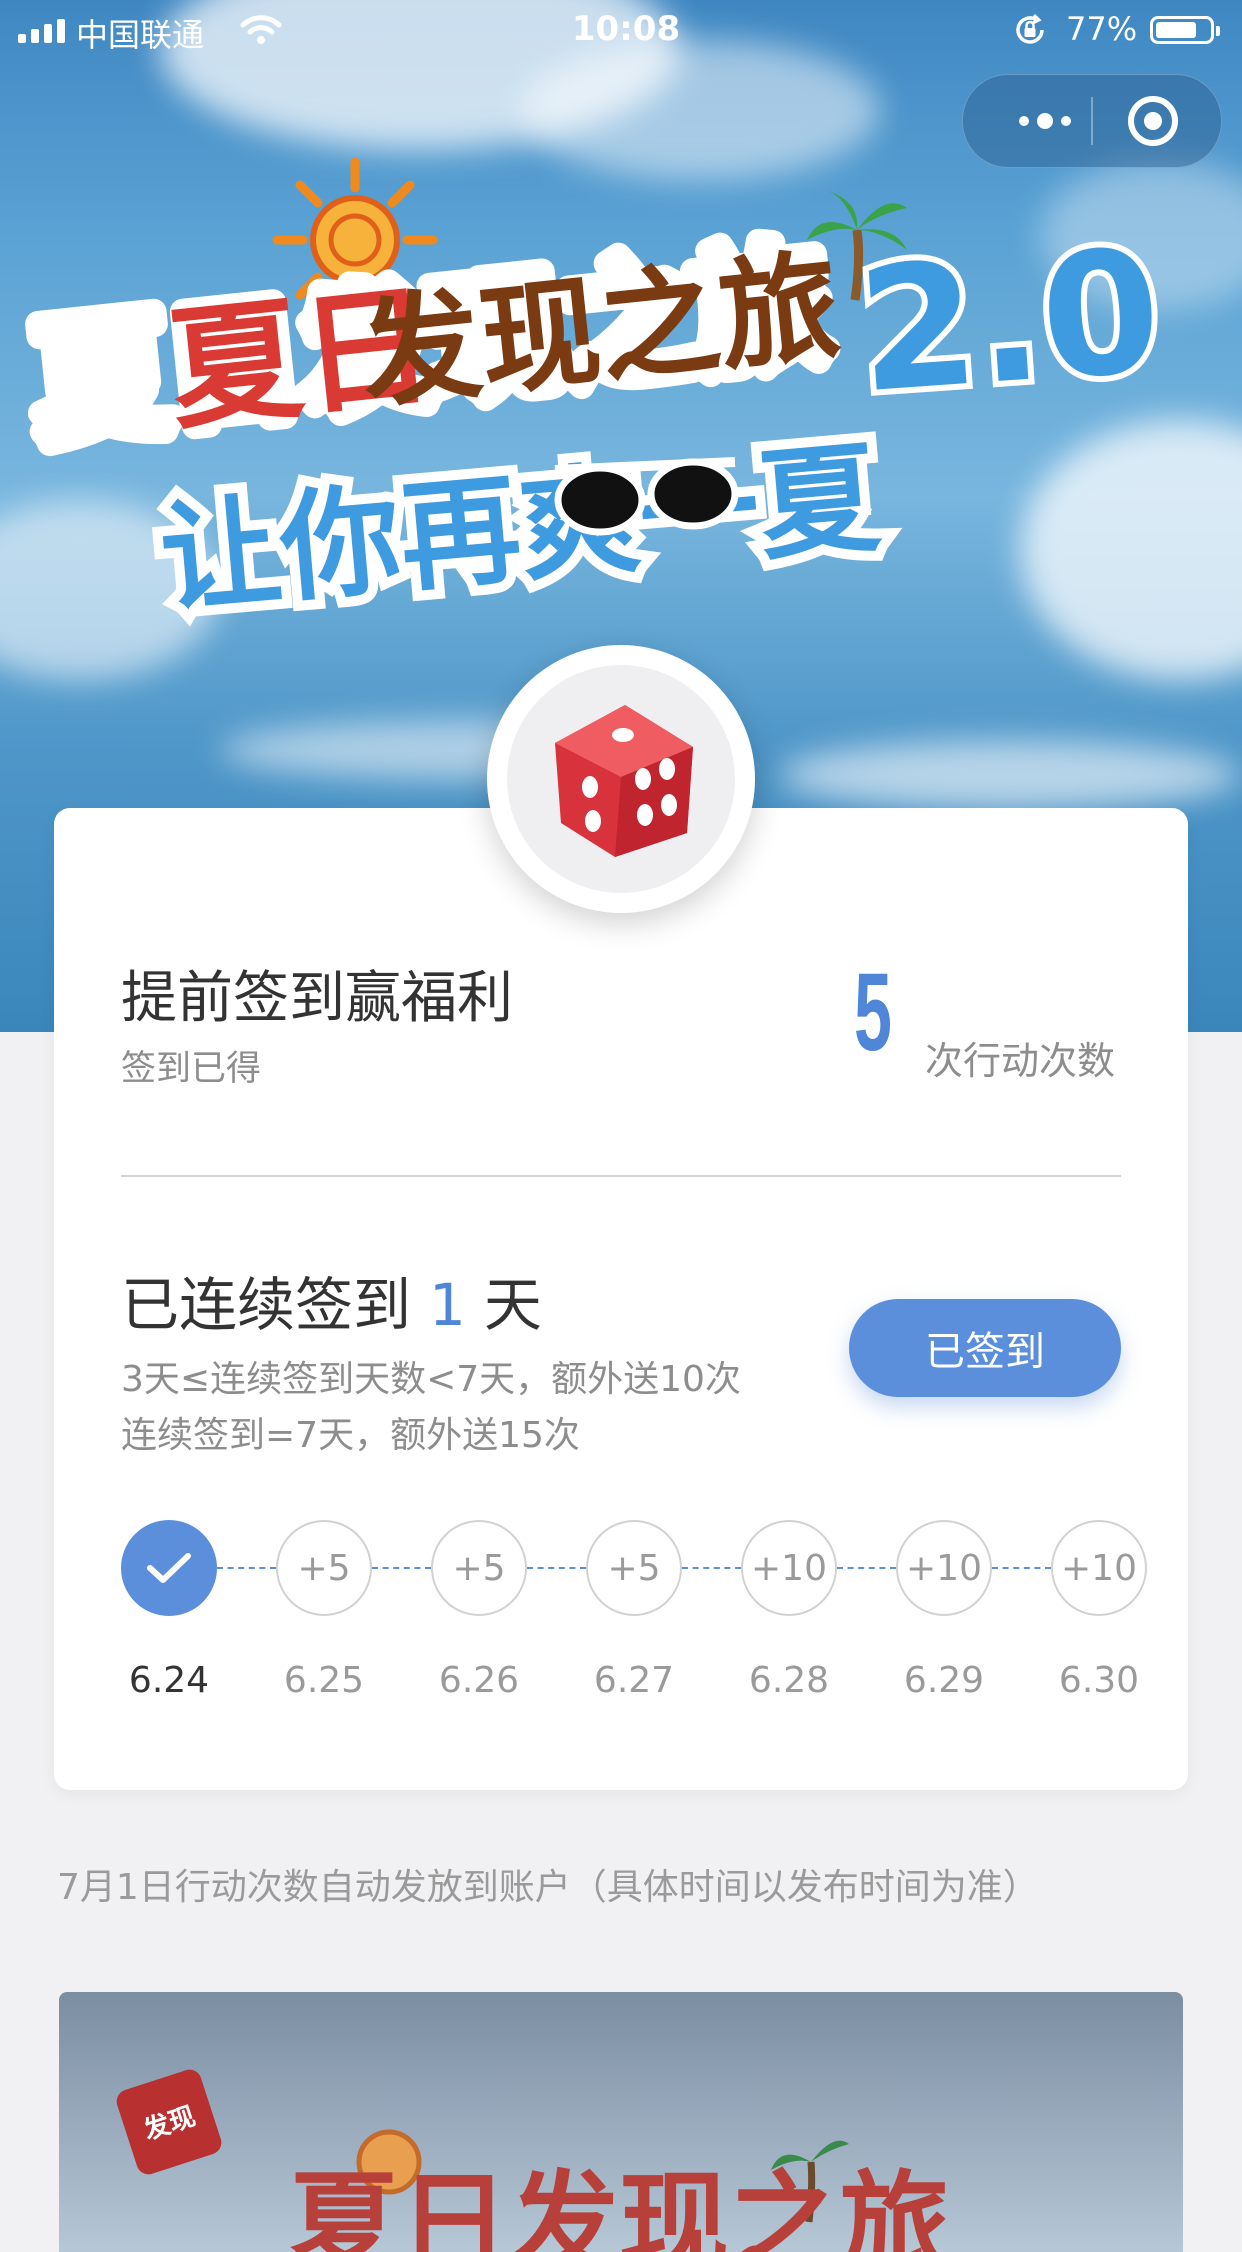 The width and height of the screenshot is (1242, 2252). Describe the element at coordinates (548, 1887) in the screenshot. I see `footnote: 7月1日行动次数自动发放到账户（具体时间以发布时间为准）` at that location.